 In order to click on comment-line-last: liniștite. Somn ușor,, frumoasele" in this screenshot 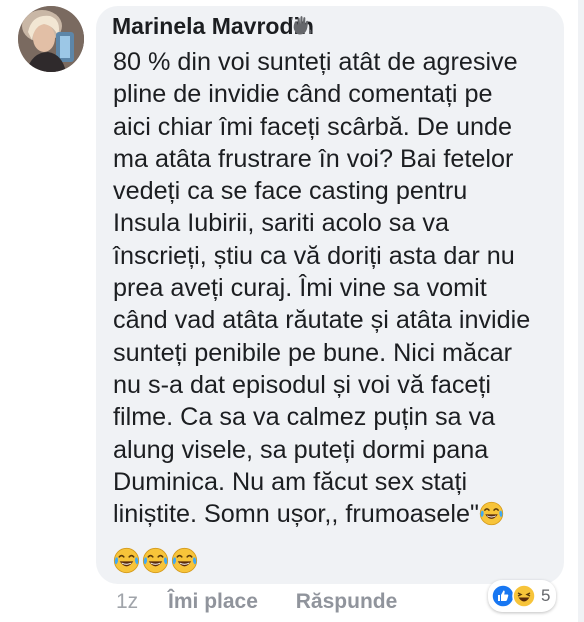, I will do `click(335, 514)`.